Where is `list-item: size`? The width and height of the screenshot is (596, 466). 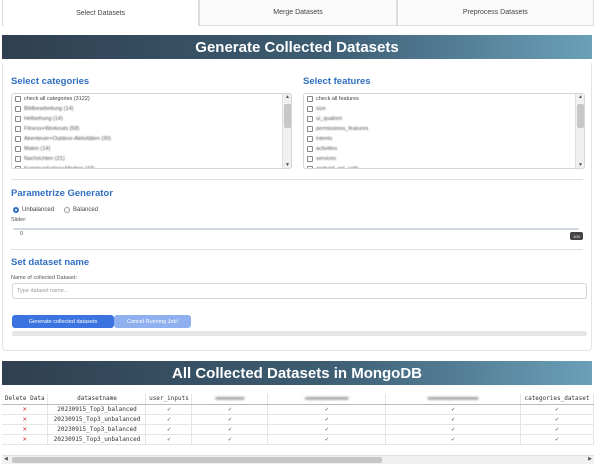 list-item: size is located at coordinates (444, 109).